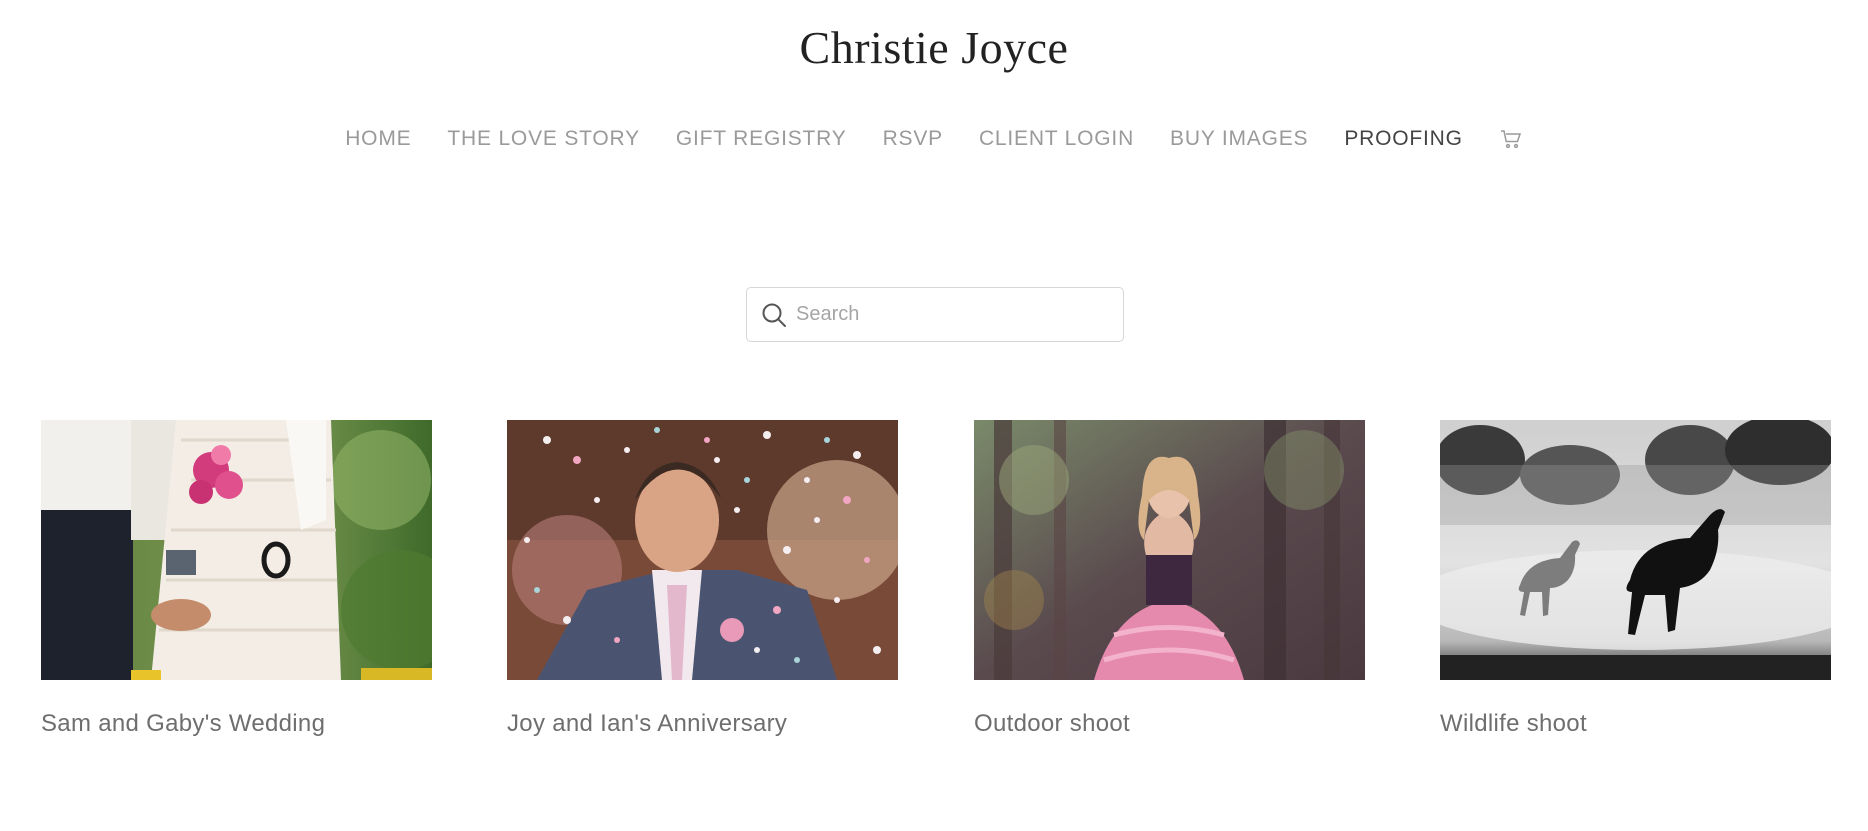 The image size is (1868, 831). I want to click on search-icon, so click(774, 315).